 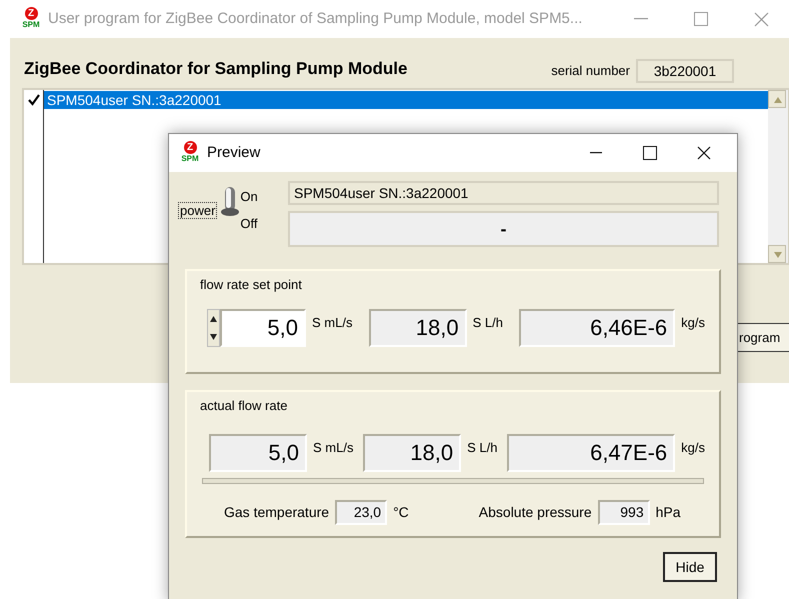 I want to click on hide-button: Hide, so click(x=690, y=567).